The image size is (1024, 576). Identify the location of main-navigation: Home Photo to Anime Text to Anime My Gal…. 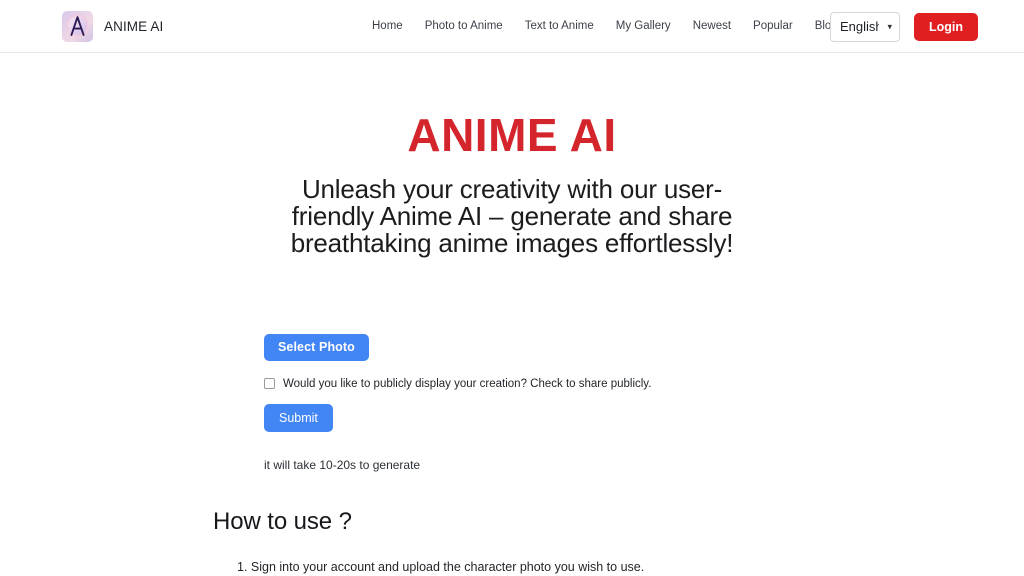
(639, 26).